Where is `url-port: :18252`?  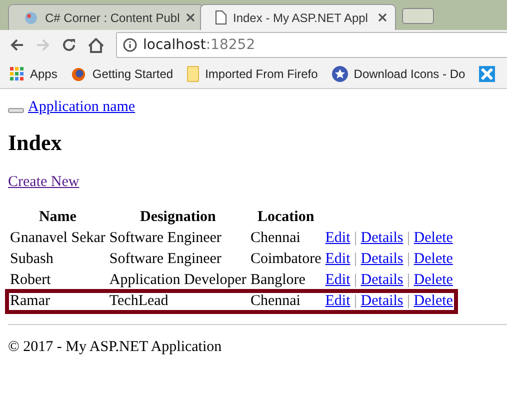
url-port: :18252 is located at coordinates (231, 45).